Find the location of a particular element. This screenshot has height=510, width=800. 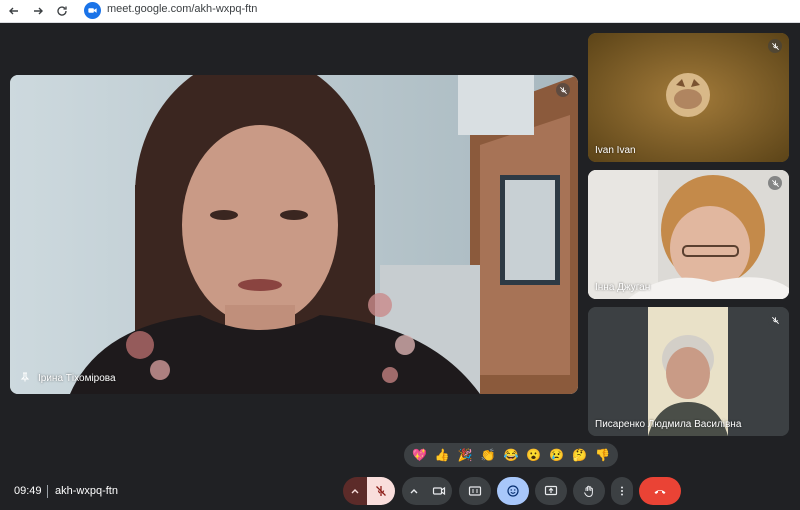

present-screen-icon is located at coordinates (551, 490).